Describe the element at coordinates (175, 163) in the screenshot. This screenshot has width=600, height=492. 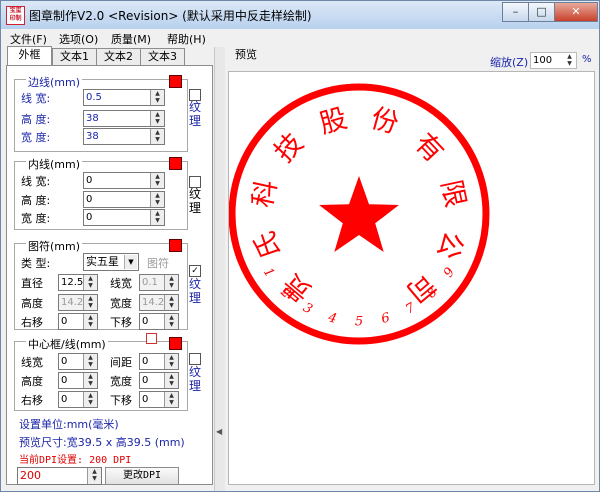
I see `inner-color-swatch` at that location.